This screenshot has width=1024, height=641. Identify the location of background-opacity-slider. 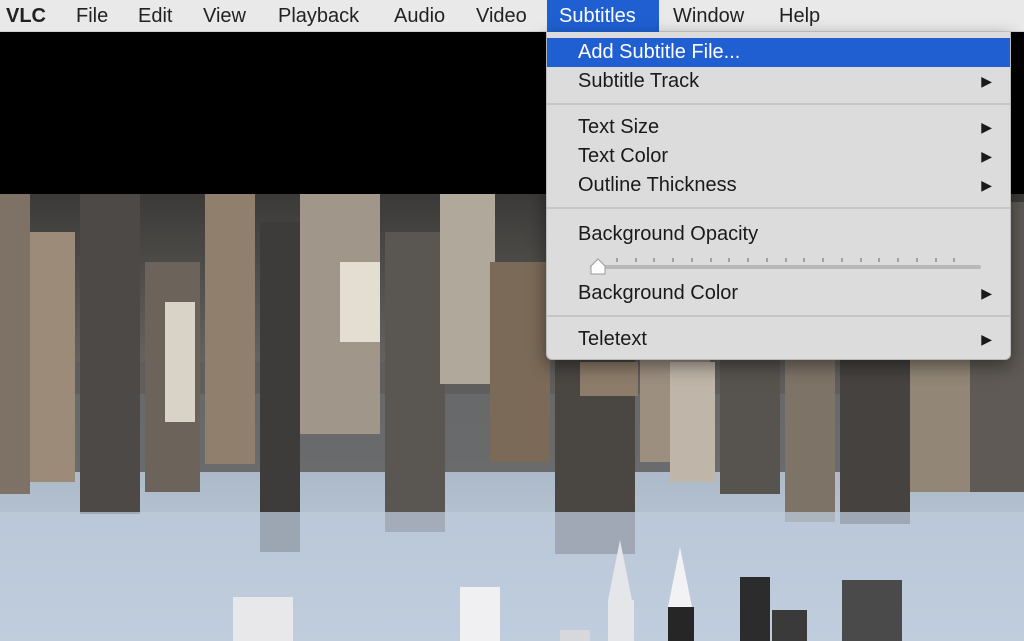
(785, 269).